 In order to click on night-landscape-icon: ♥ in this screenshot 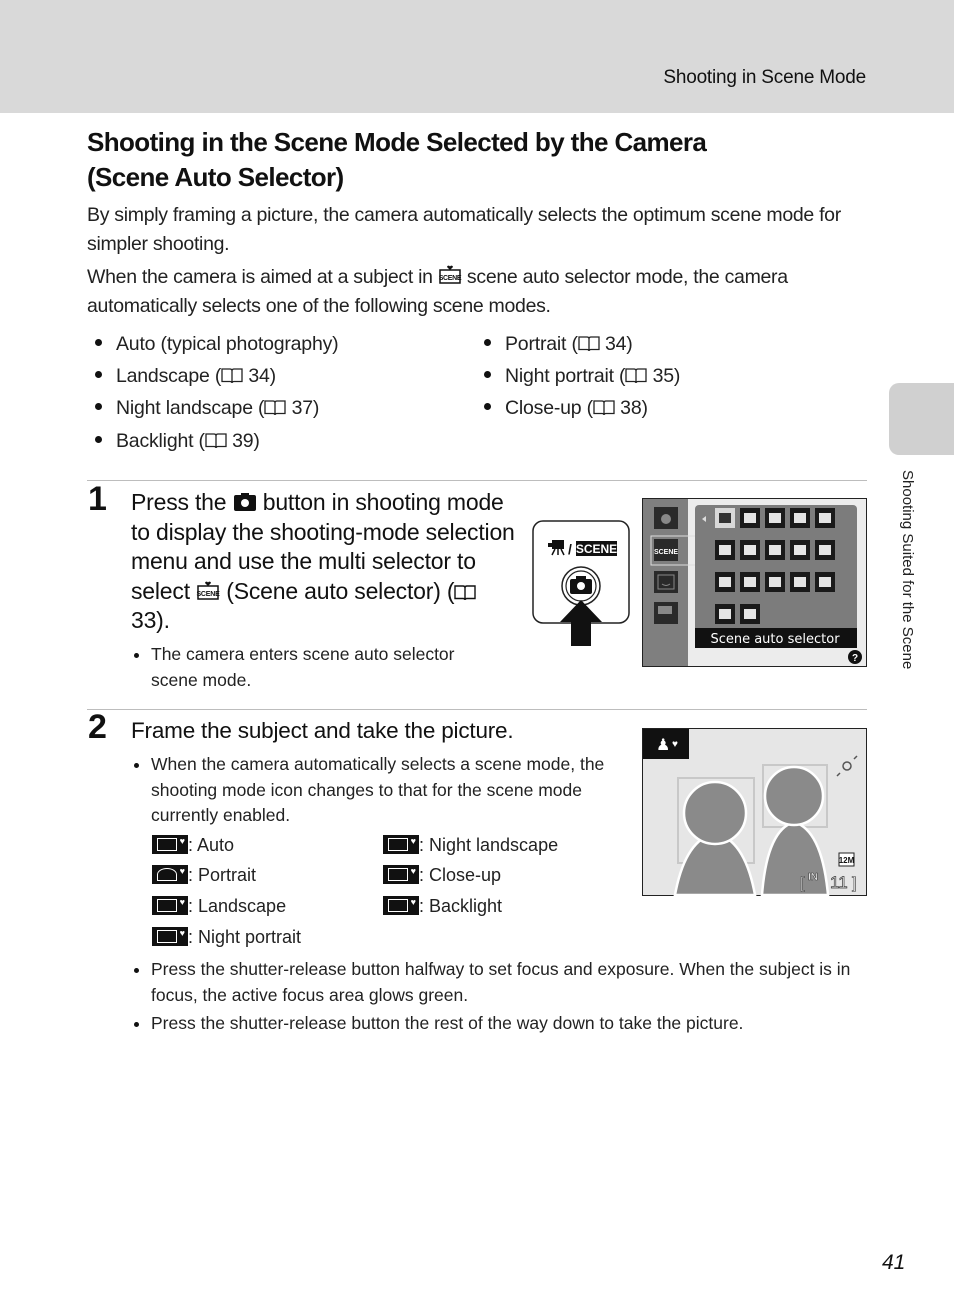, I will do `click(401, 844)`.